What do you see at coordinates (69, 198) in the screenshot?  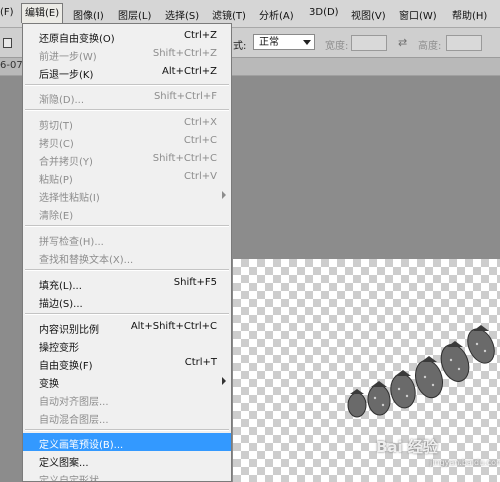 I see `menu-item-label: 选择性粘贴(I)` at bounding box center [69, 198].